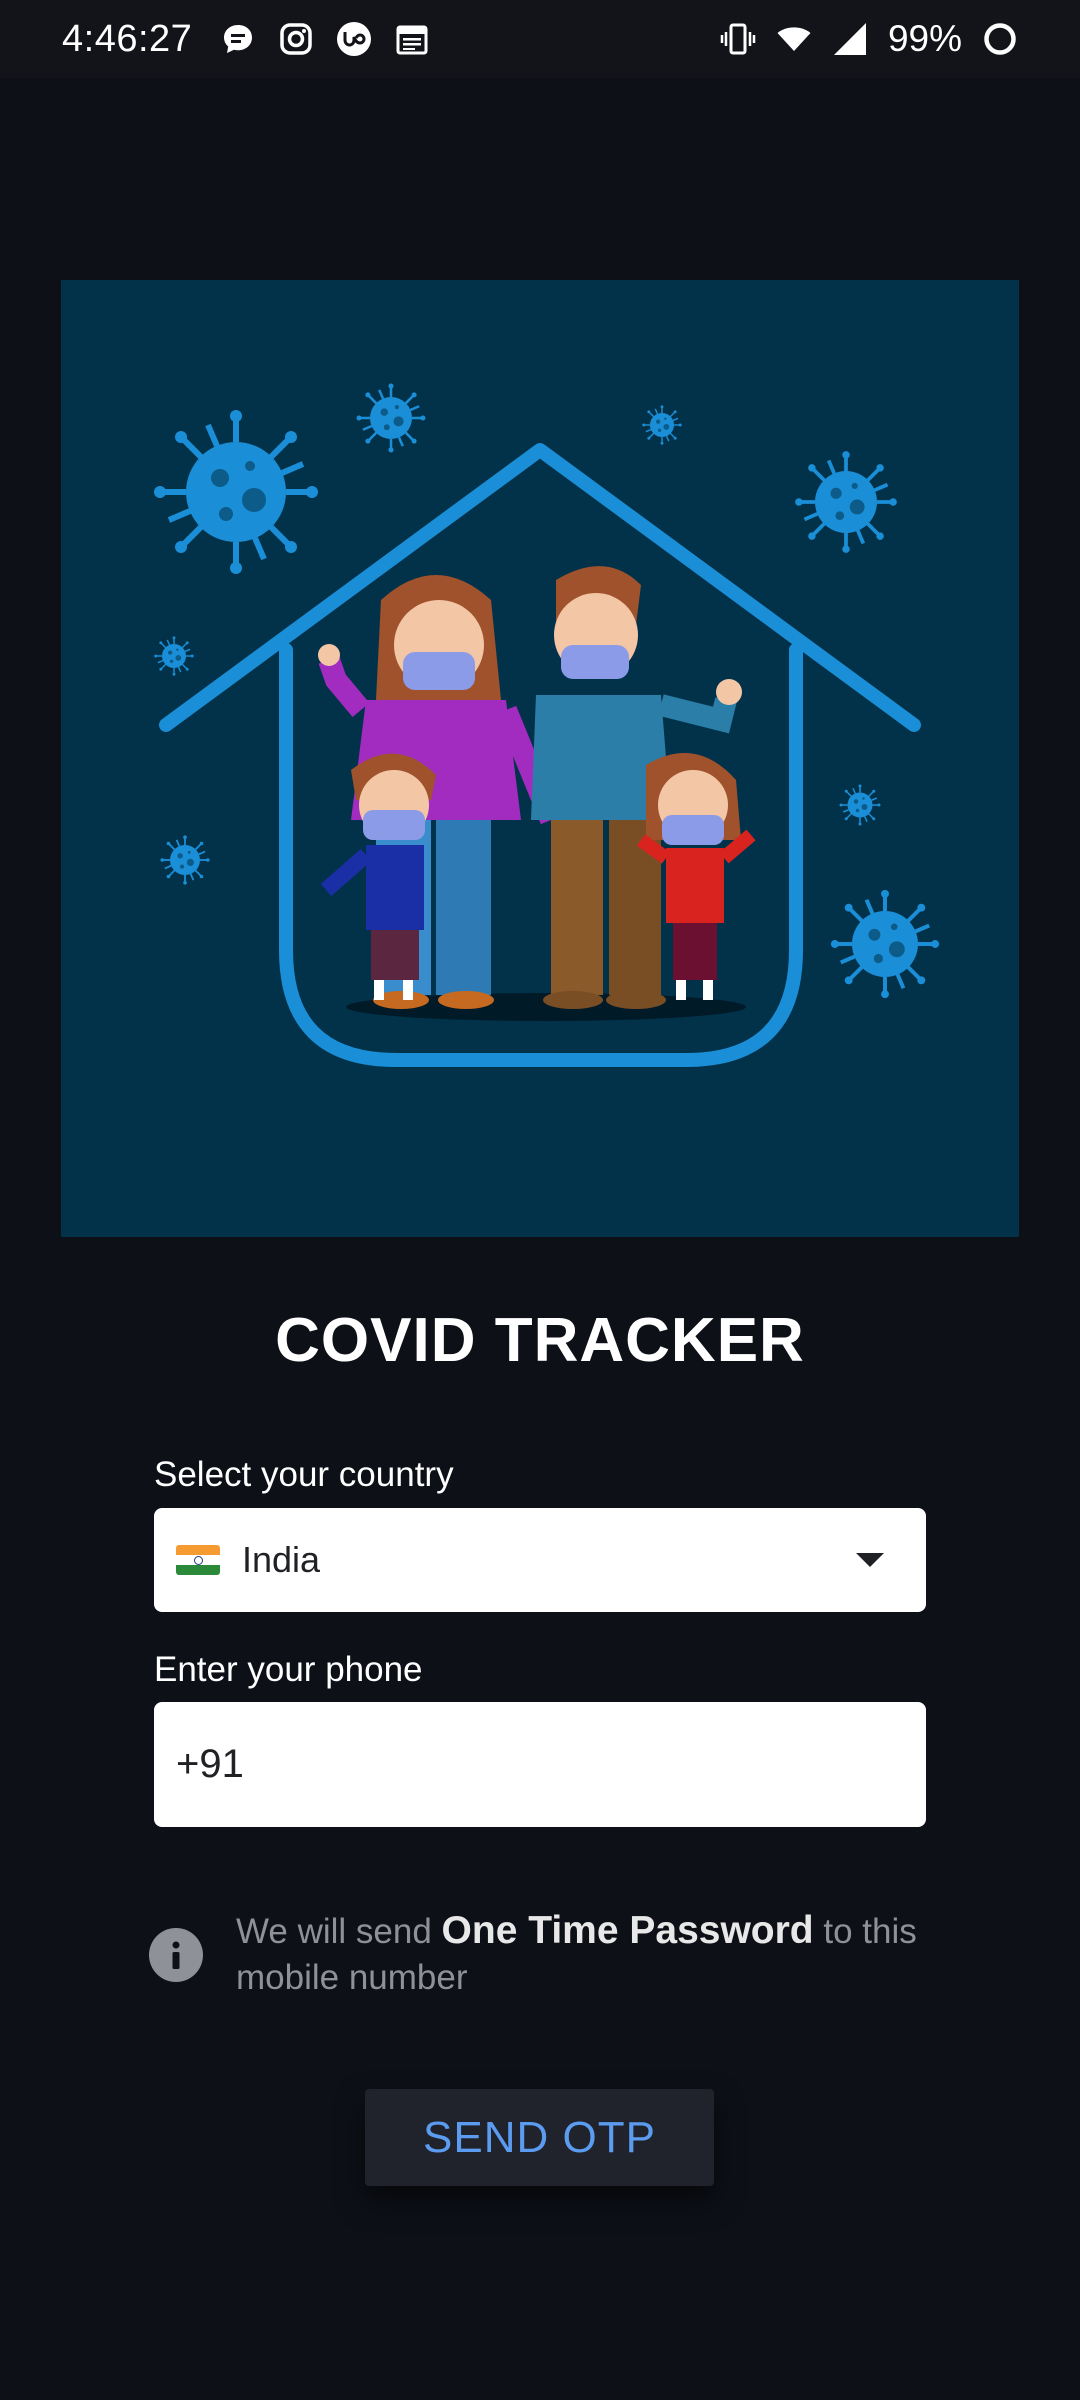 Image resolution: width=1080 pixels, height=2400 pixels. Describe the element at coordinates (281, 1559) in the screenshot. I see `country-value: India` at that location.